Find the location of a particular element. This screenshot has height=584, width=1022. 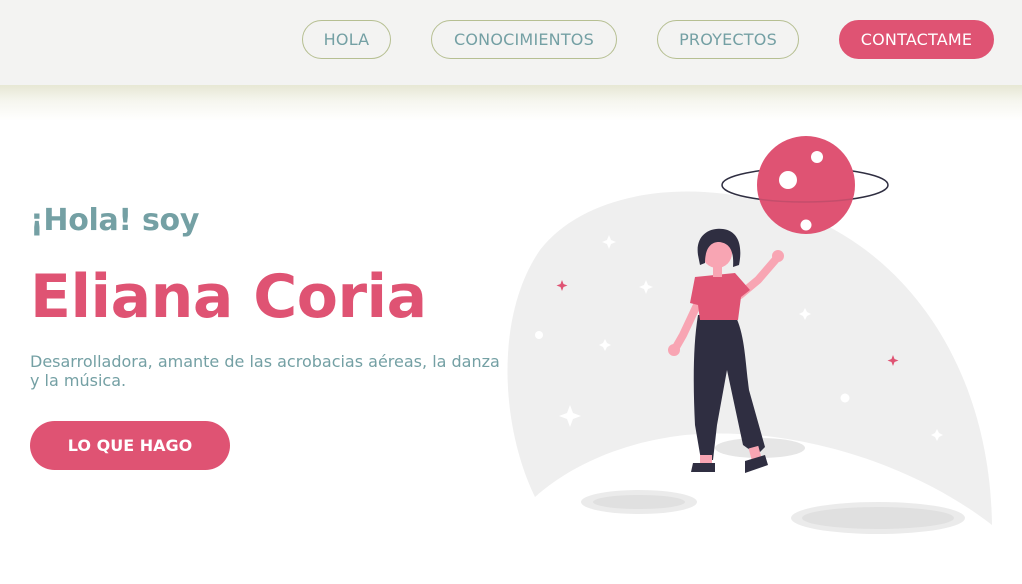

hero-name: Eliana Coria is located at coordinates (228, 297).